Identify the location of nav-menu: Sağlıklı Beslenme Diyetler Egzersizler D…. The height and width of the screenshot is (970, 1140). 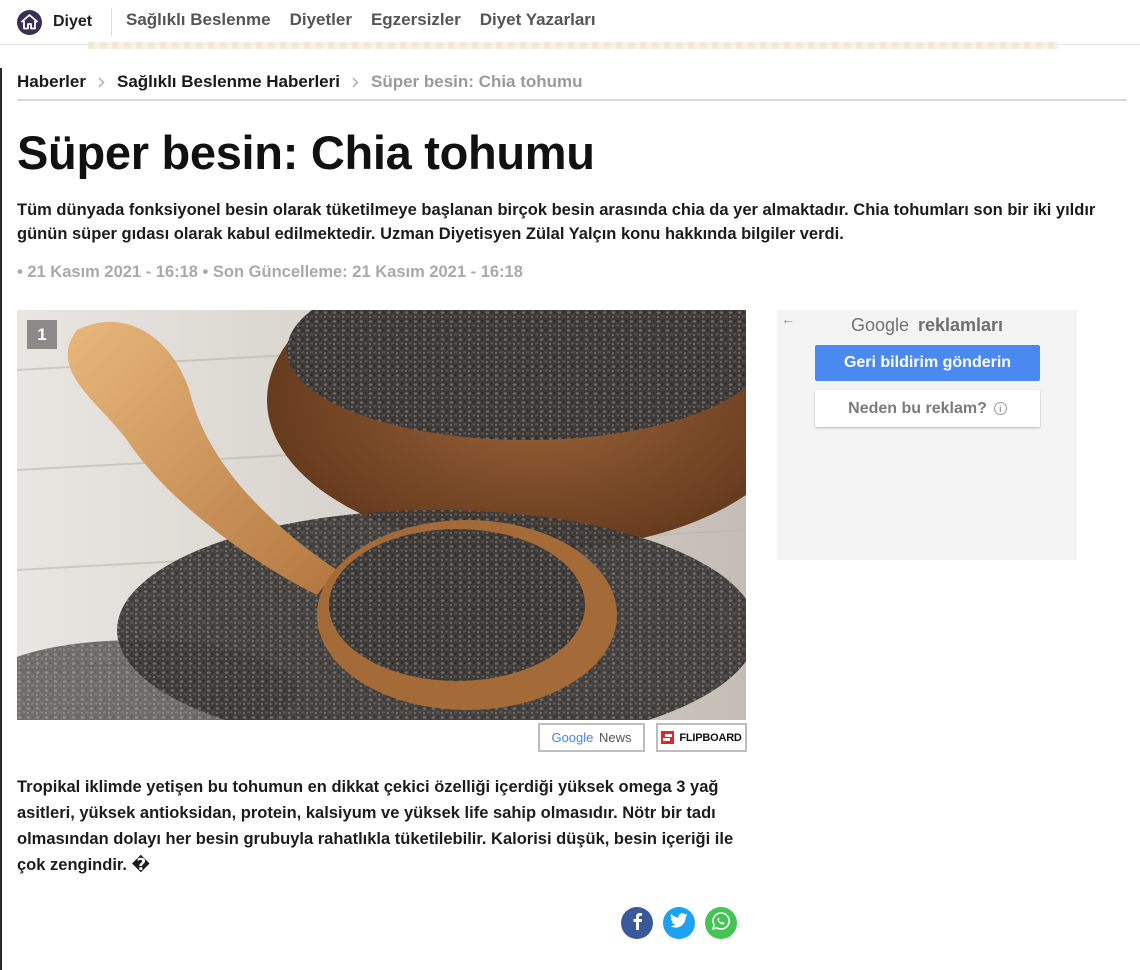
(361, 20).